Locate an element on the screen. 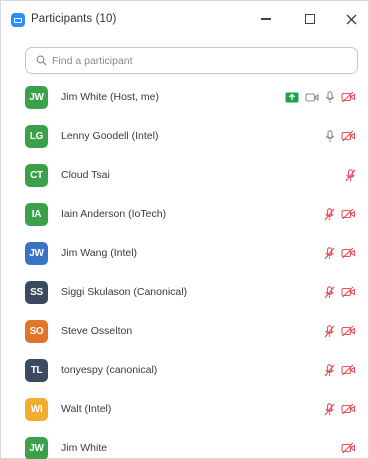 The image size is (369, 459). close-icon is located at coordinates (351, 19).